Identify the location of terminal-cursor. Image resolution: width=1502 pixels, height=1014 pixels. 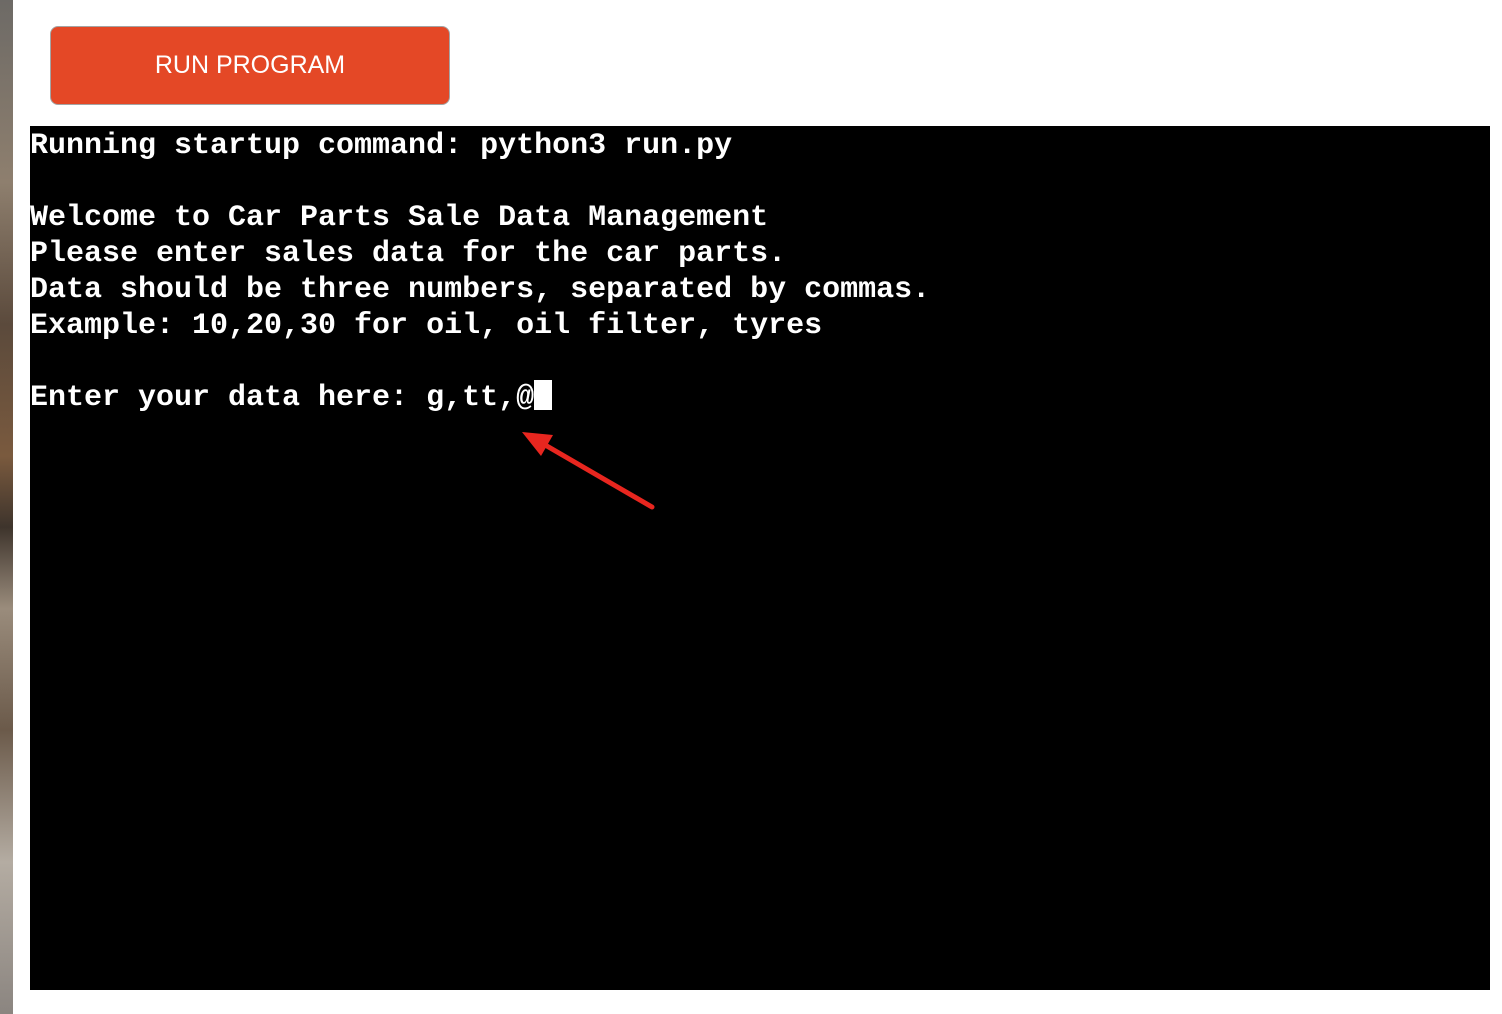
(543, 395).